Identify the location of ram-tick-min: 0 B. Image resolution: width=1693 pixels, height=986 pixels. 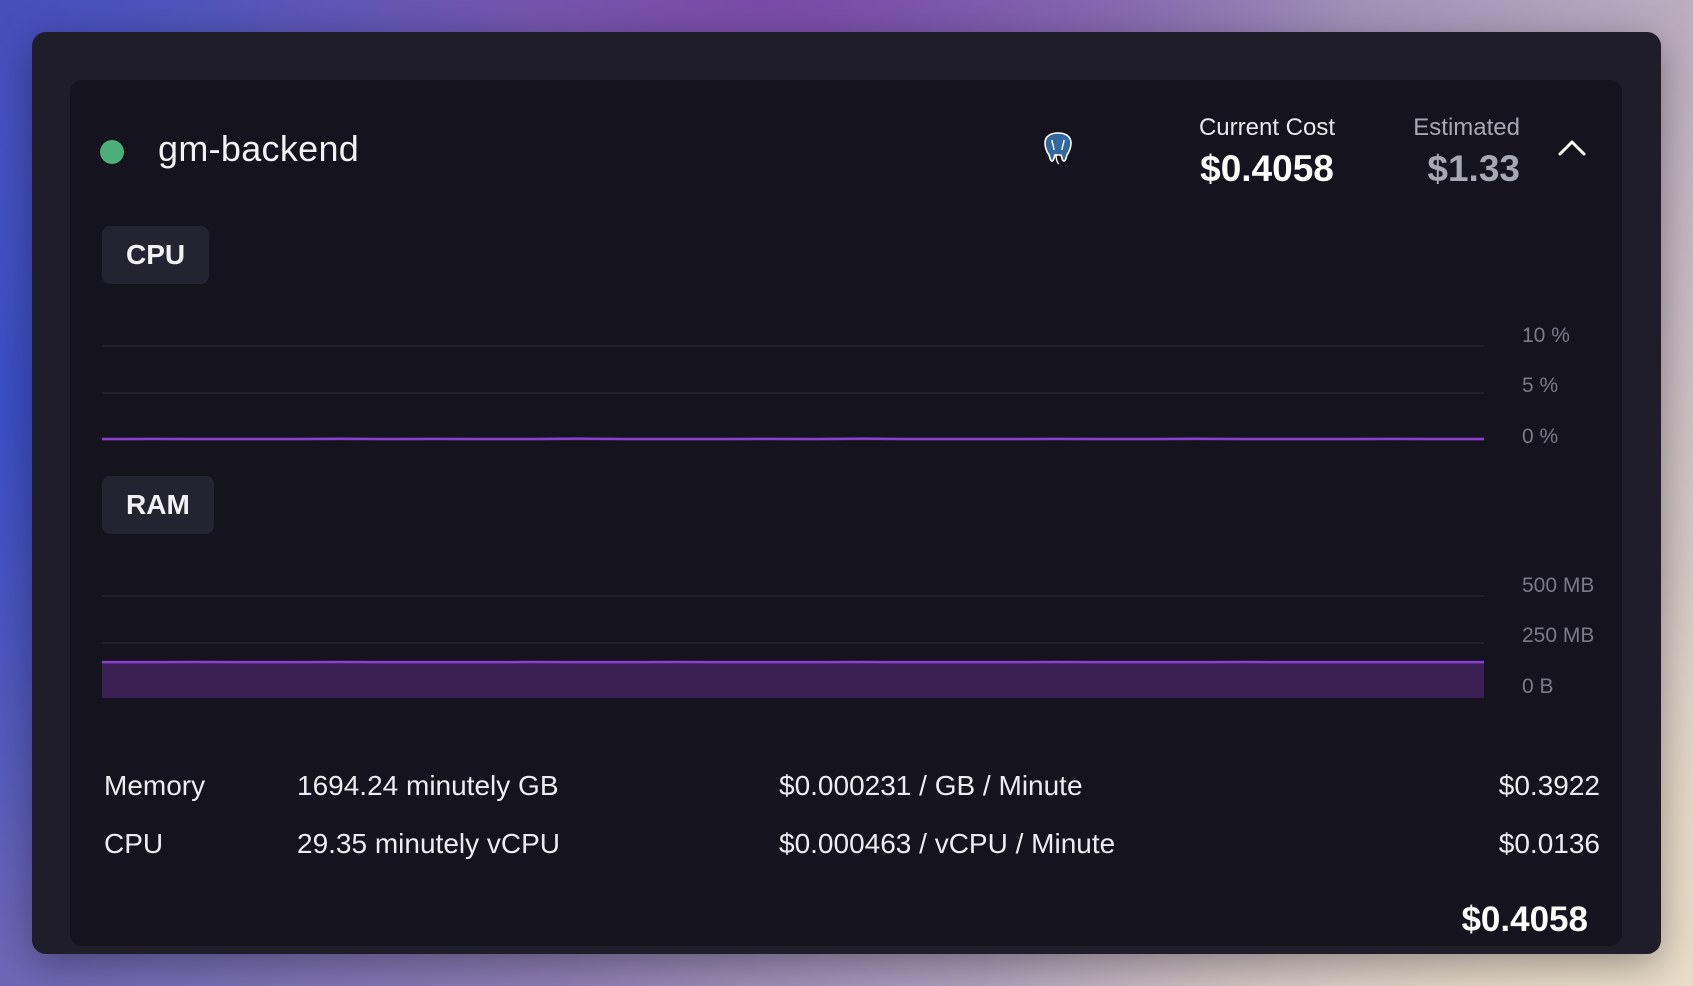
(1538, 686).